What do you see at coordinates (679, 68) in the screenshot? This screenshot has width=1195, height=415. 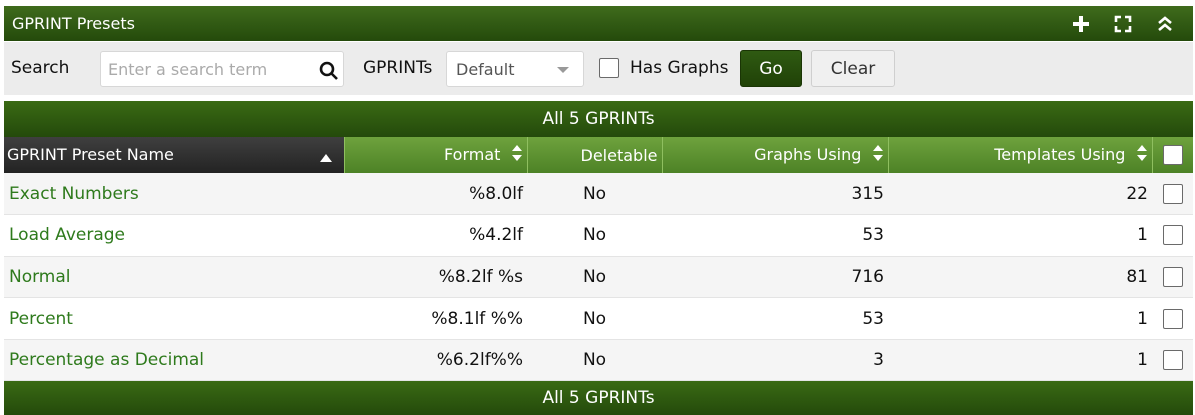 I see `has-graphs-label: Has Graphs` at bounding box center [679, 68].